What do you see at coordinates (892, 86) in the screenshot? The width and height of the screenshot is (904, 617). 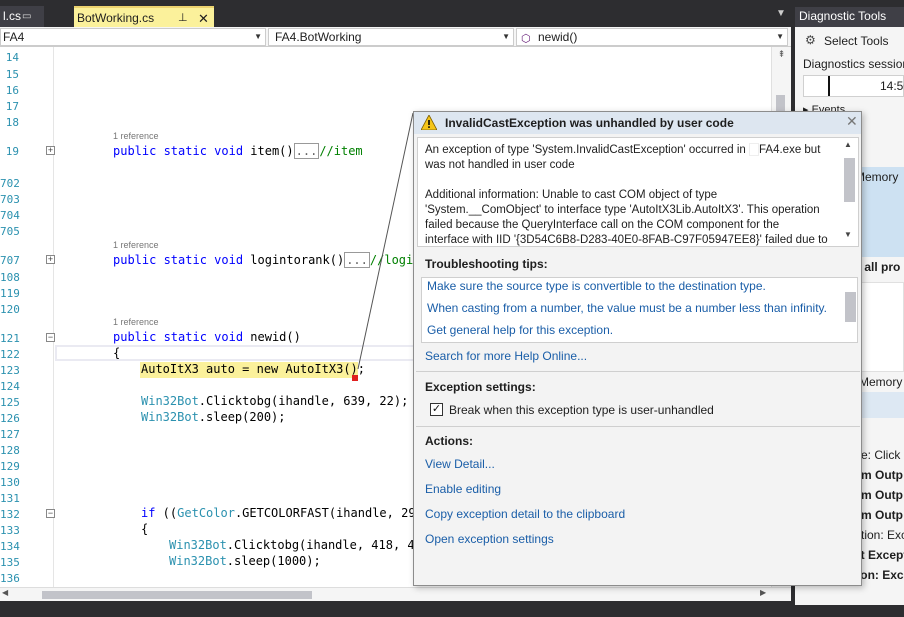 I see `time-label: 14:50m` at bounding box center [892, 86].